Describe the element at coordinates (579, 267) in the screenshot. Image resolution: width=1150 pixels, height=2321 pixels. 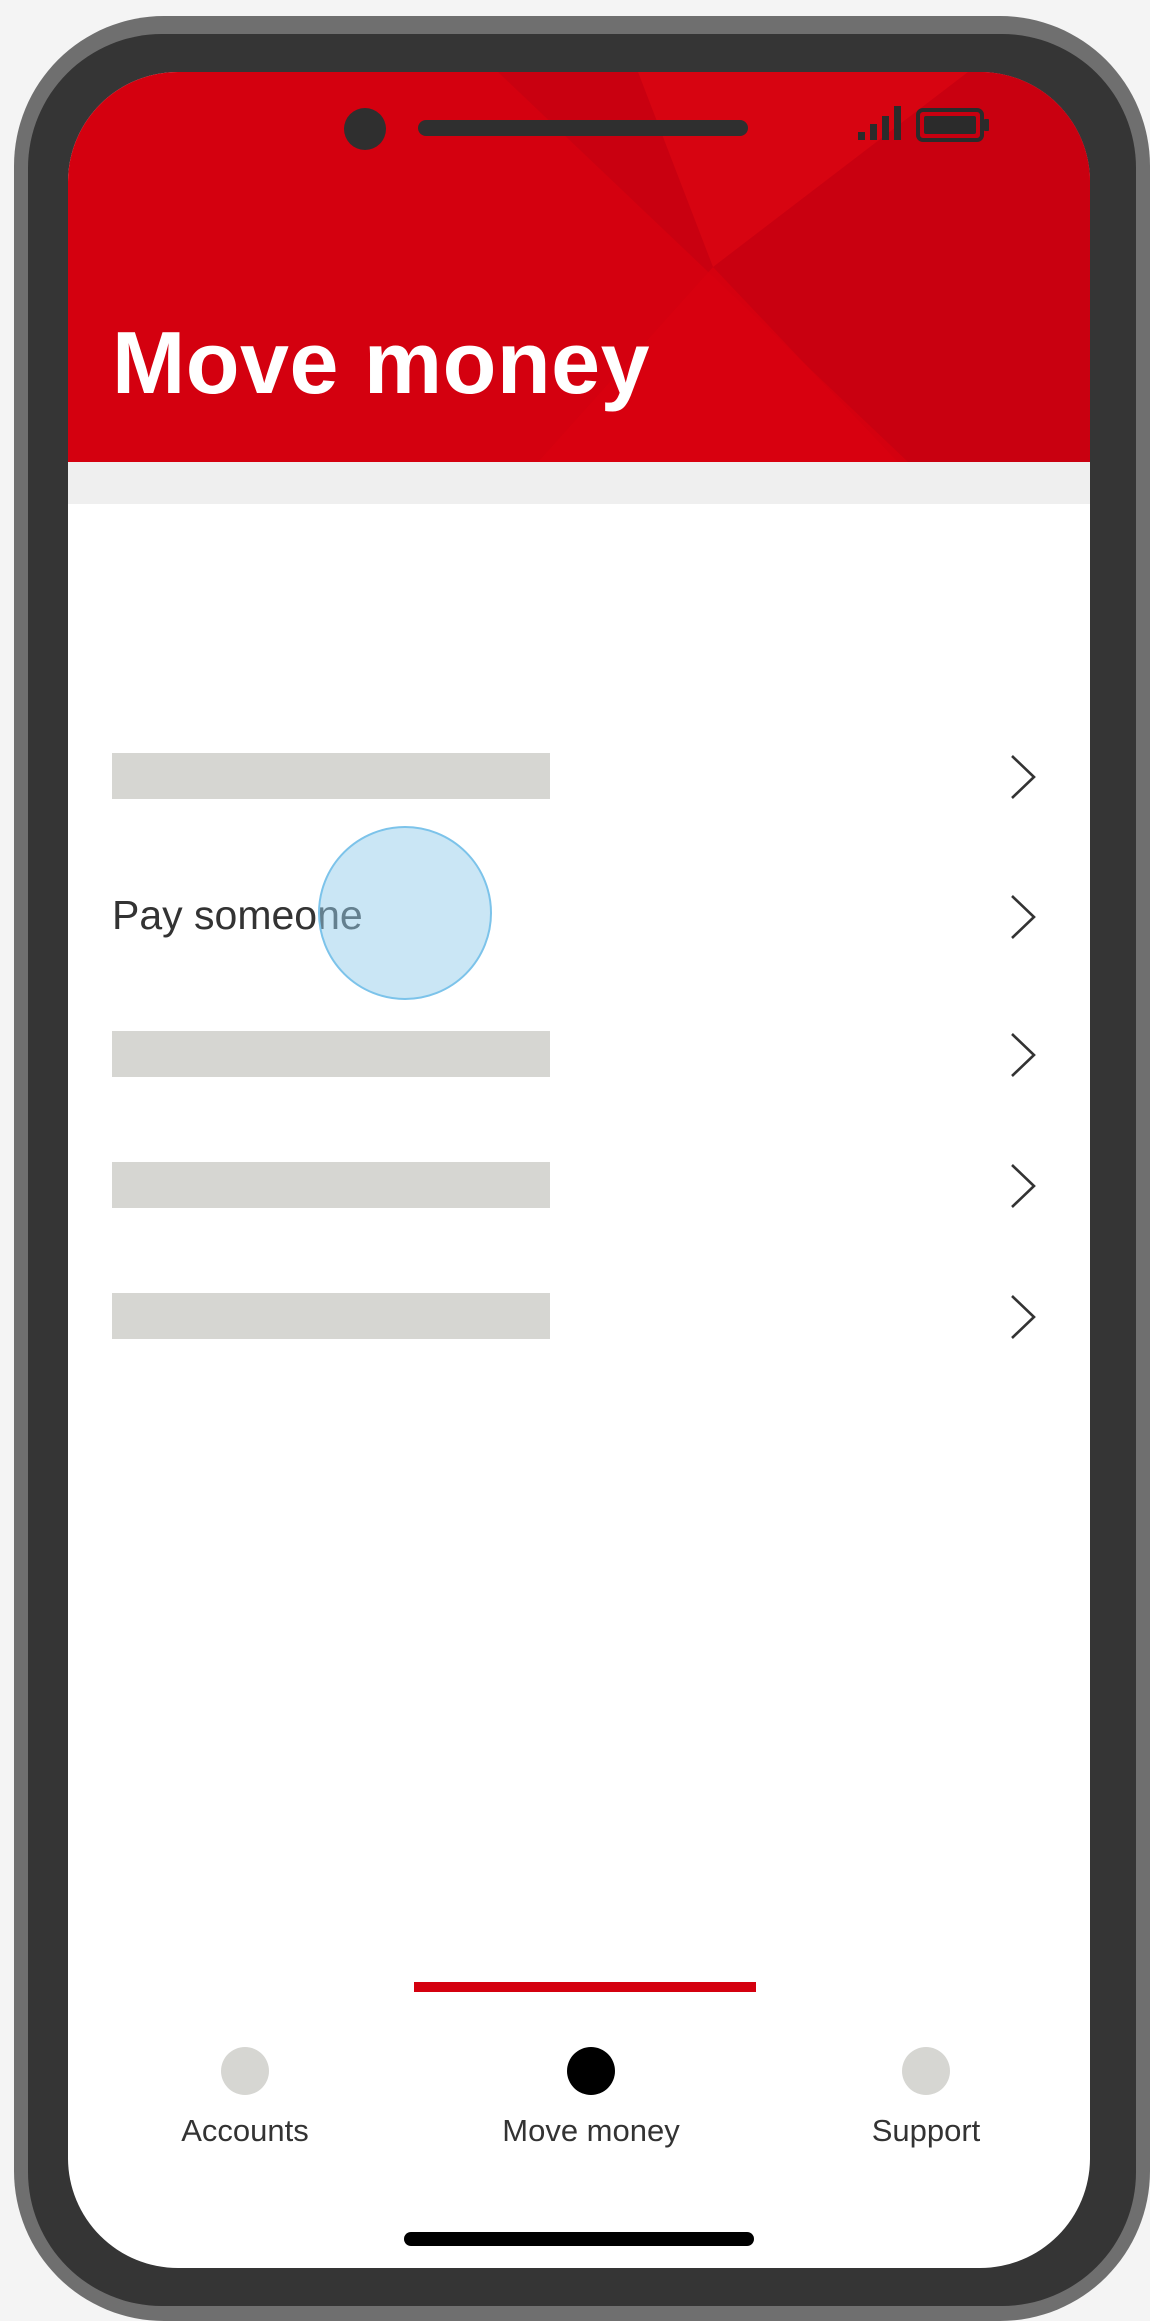
I see `app-header: Move money` at that location.